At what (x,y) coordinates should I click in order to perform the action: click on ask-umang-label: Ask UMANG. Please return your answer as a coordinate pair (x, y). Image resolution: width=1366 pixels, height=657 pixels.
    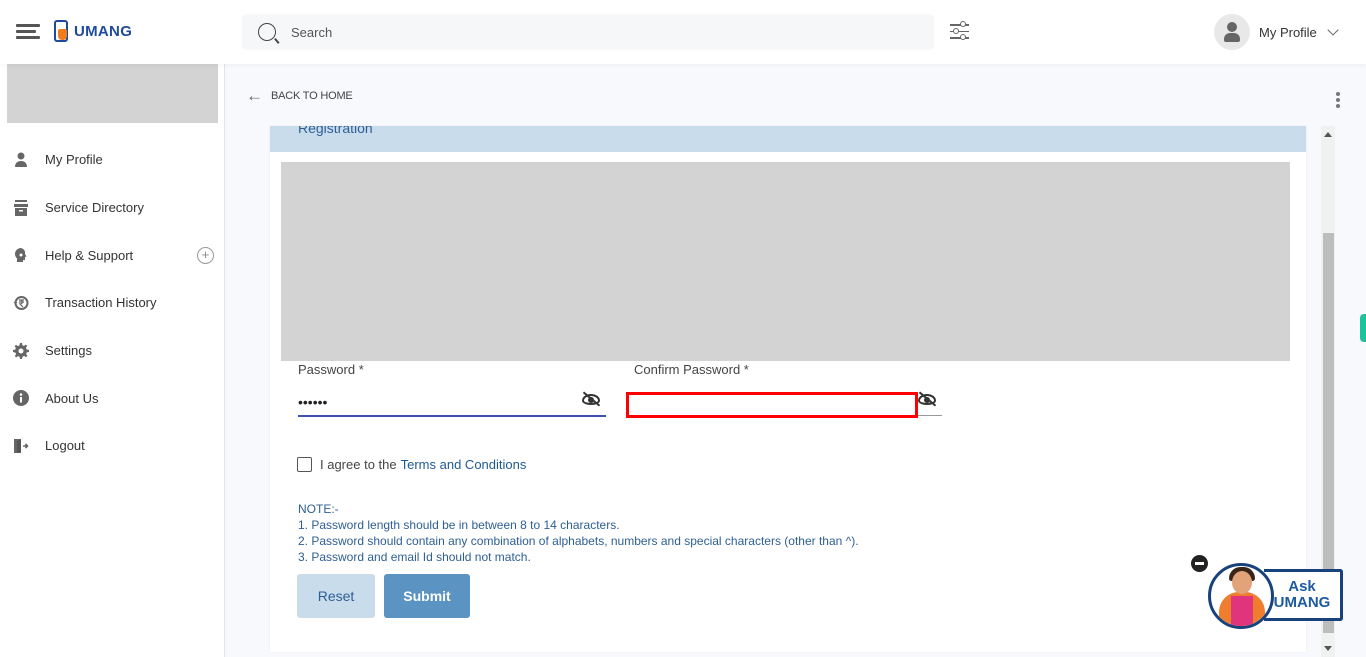
    Looking at the image, I should click on (1303, 595).